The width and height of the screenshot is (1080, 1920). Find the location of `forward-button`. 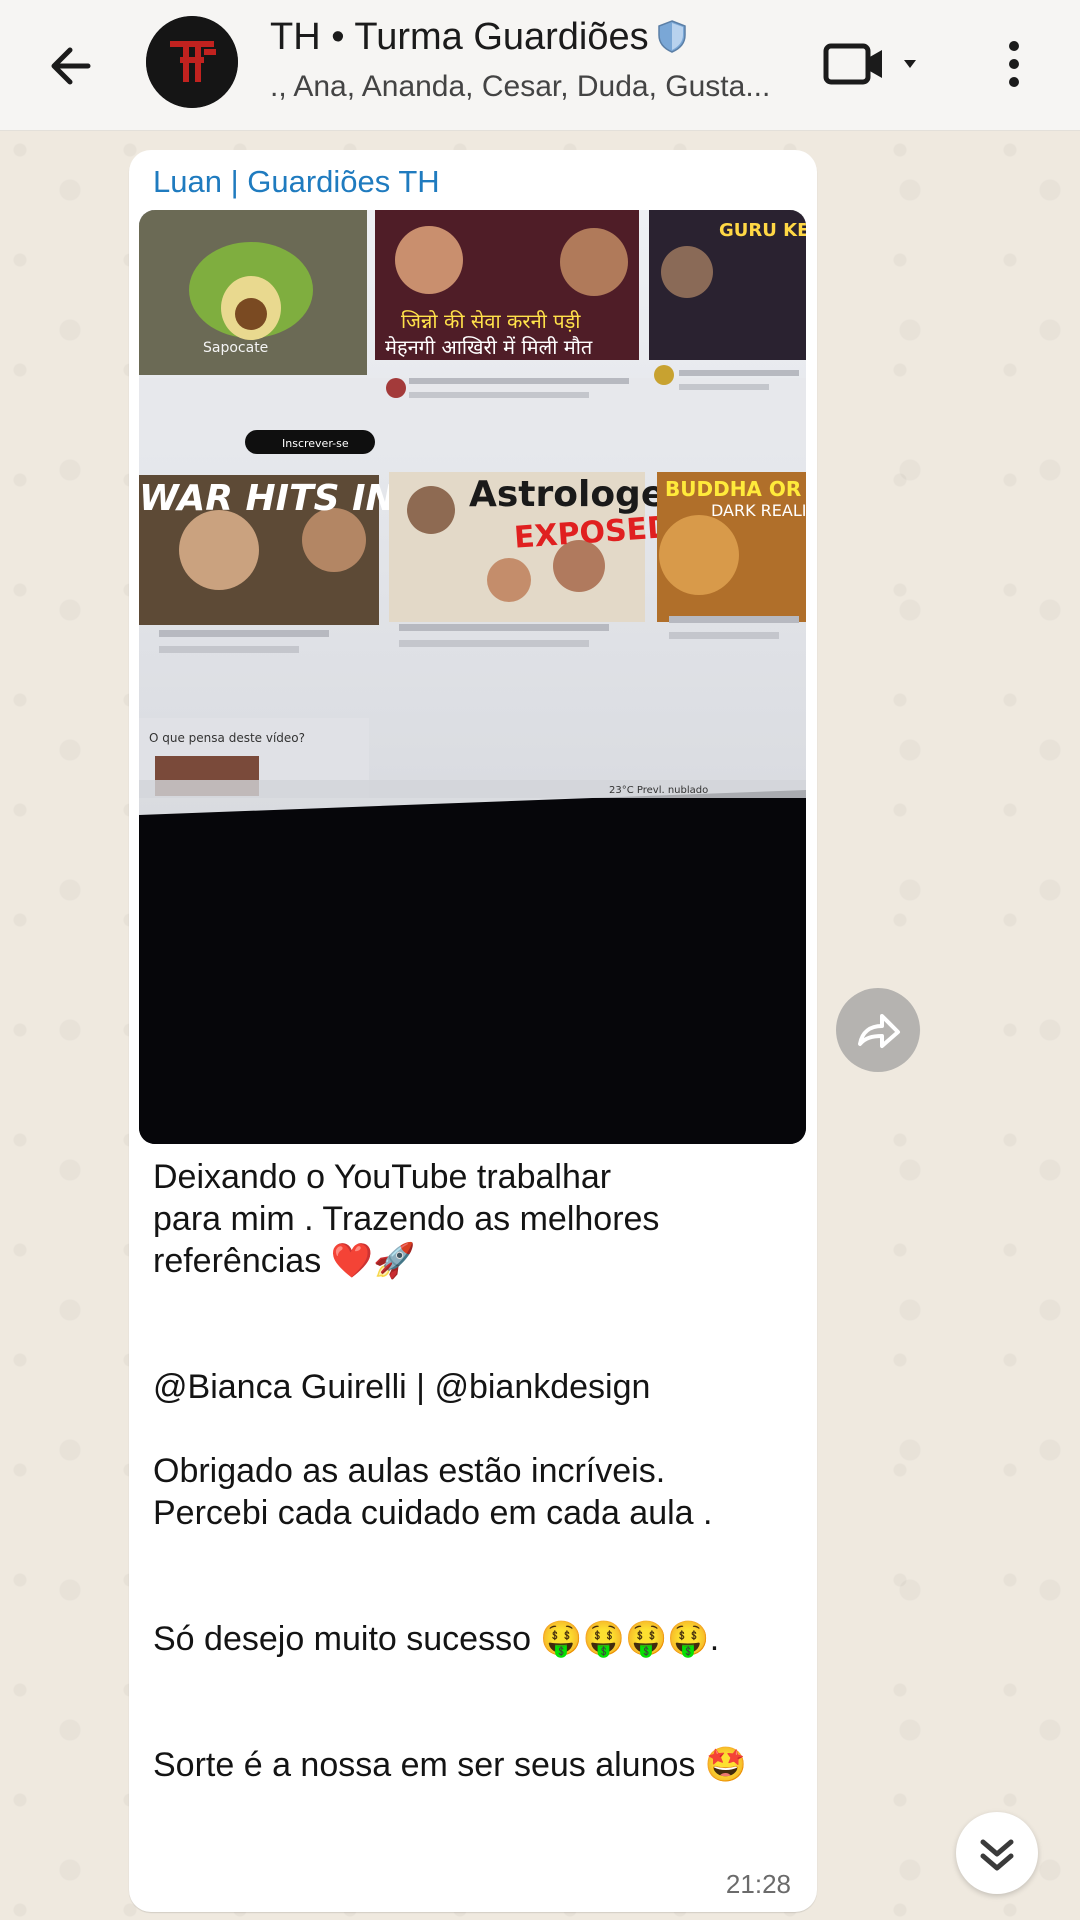

forward-button is located at coordinates (878, 1030).